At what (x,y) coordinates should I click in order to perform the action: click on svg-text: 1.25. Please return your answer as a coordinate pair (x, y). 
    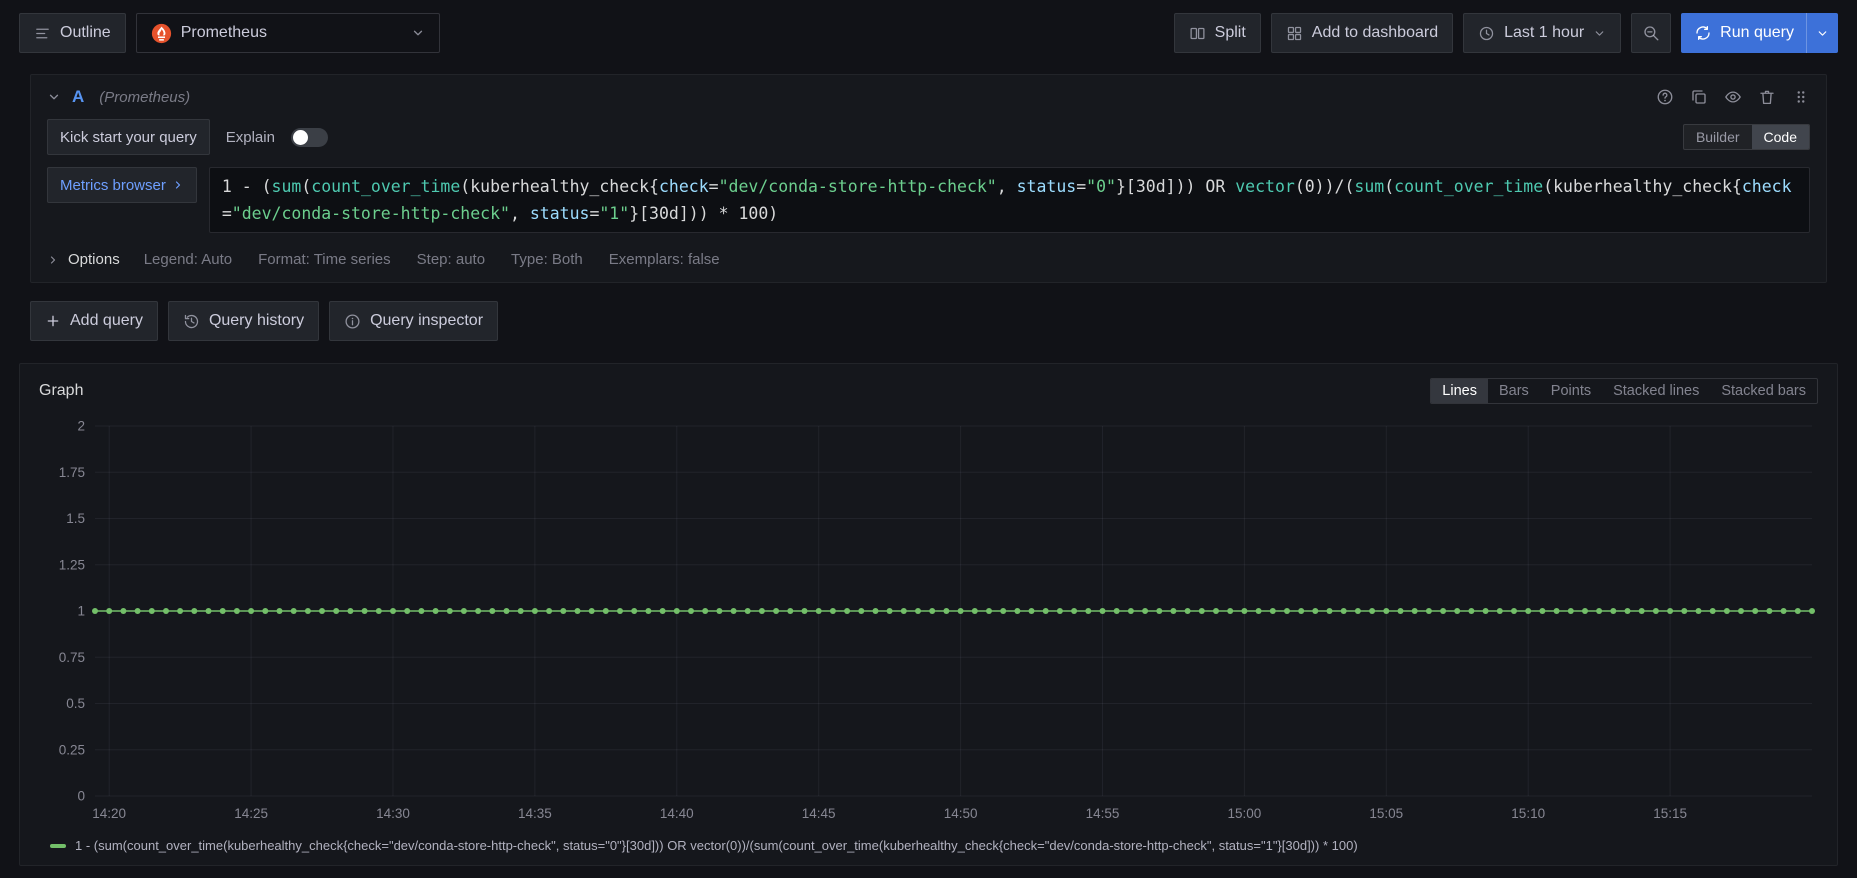
    Looking at the image, I should click on (72, 564).